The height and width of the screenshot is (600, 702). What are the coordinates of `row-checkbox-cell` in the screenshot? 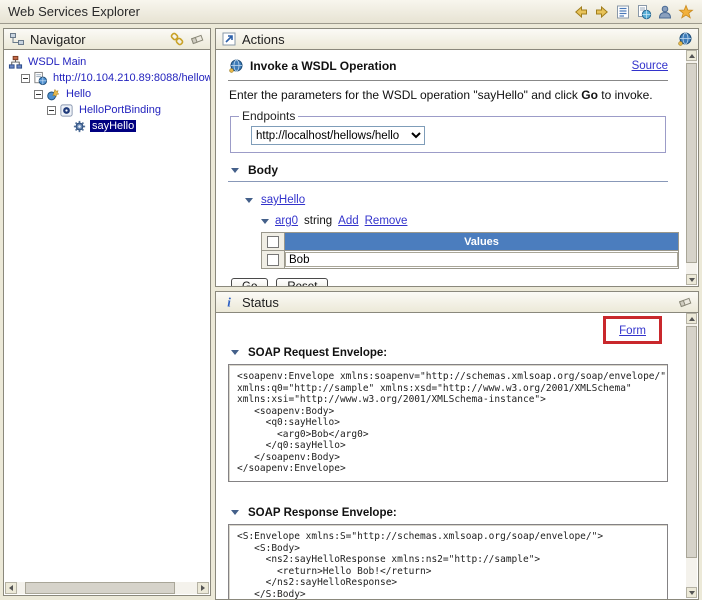 It's located at (273, 259).